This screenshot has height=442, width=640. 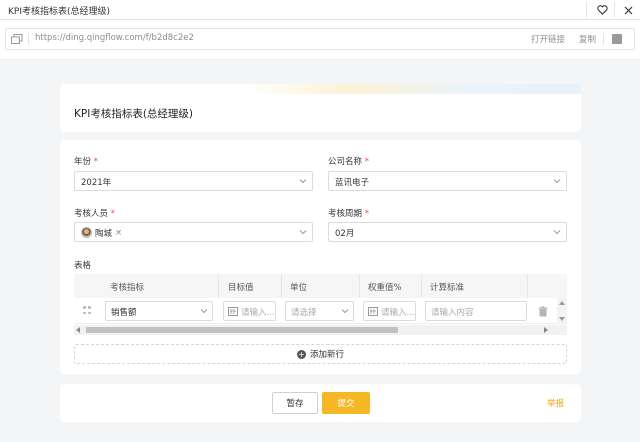 I want to click on unit-select: 请选择, so click(x=319, y=311).